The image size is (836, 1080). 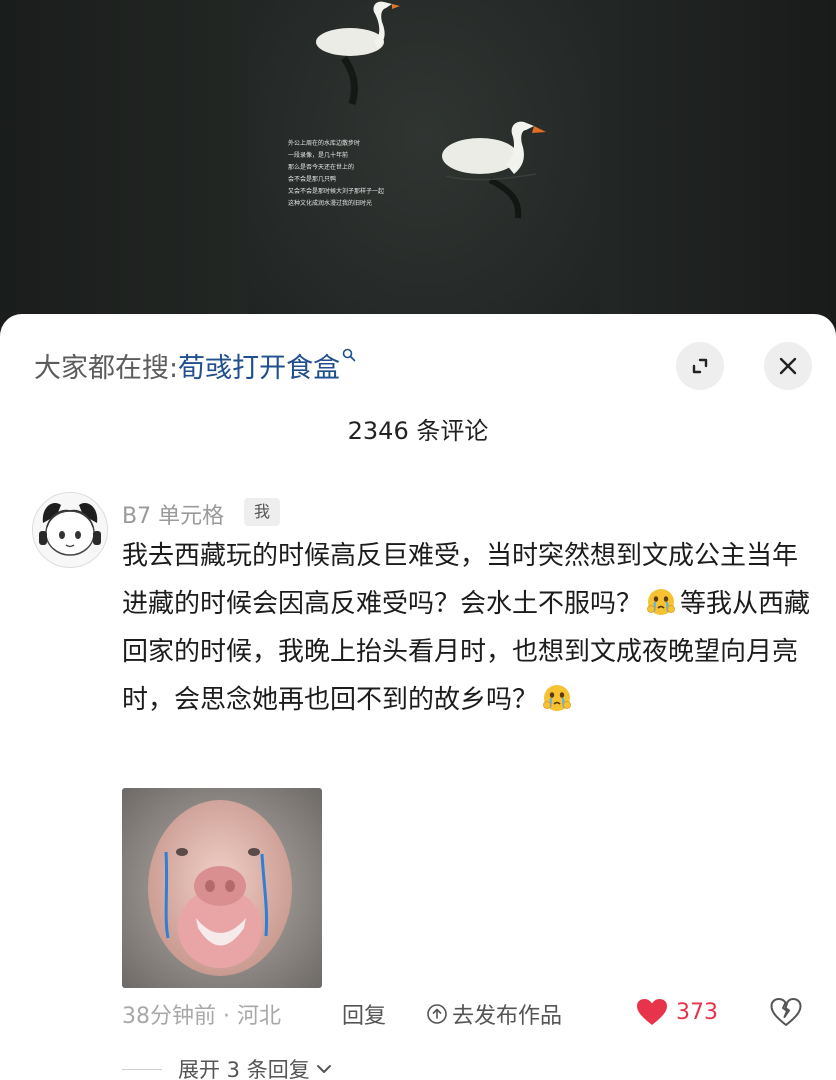 I want to click on dislike-button, so click(x=786, y=1015).